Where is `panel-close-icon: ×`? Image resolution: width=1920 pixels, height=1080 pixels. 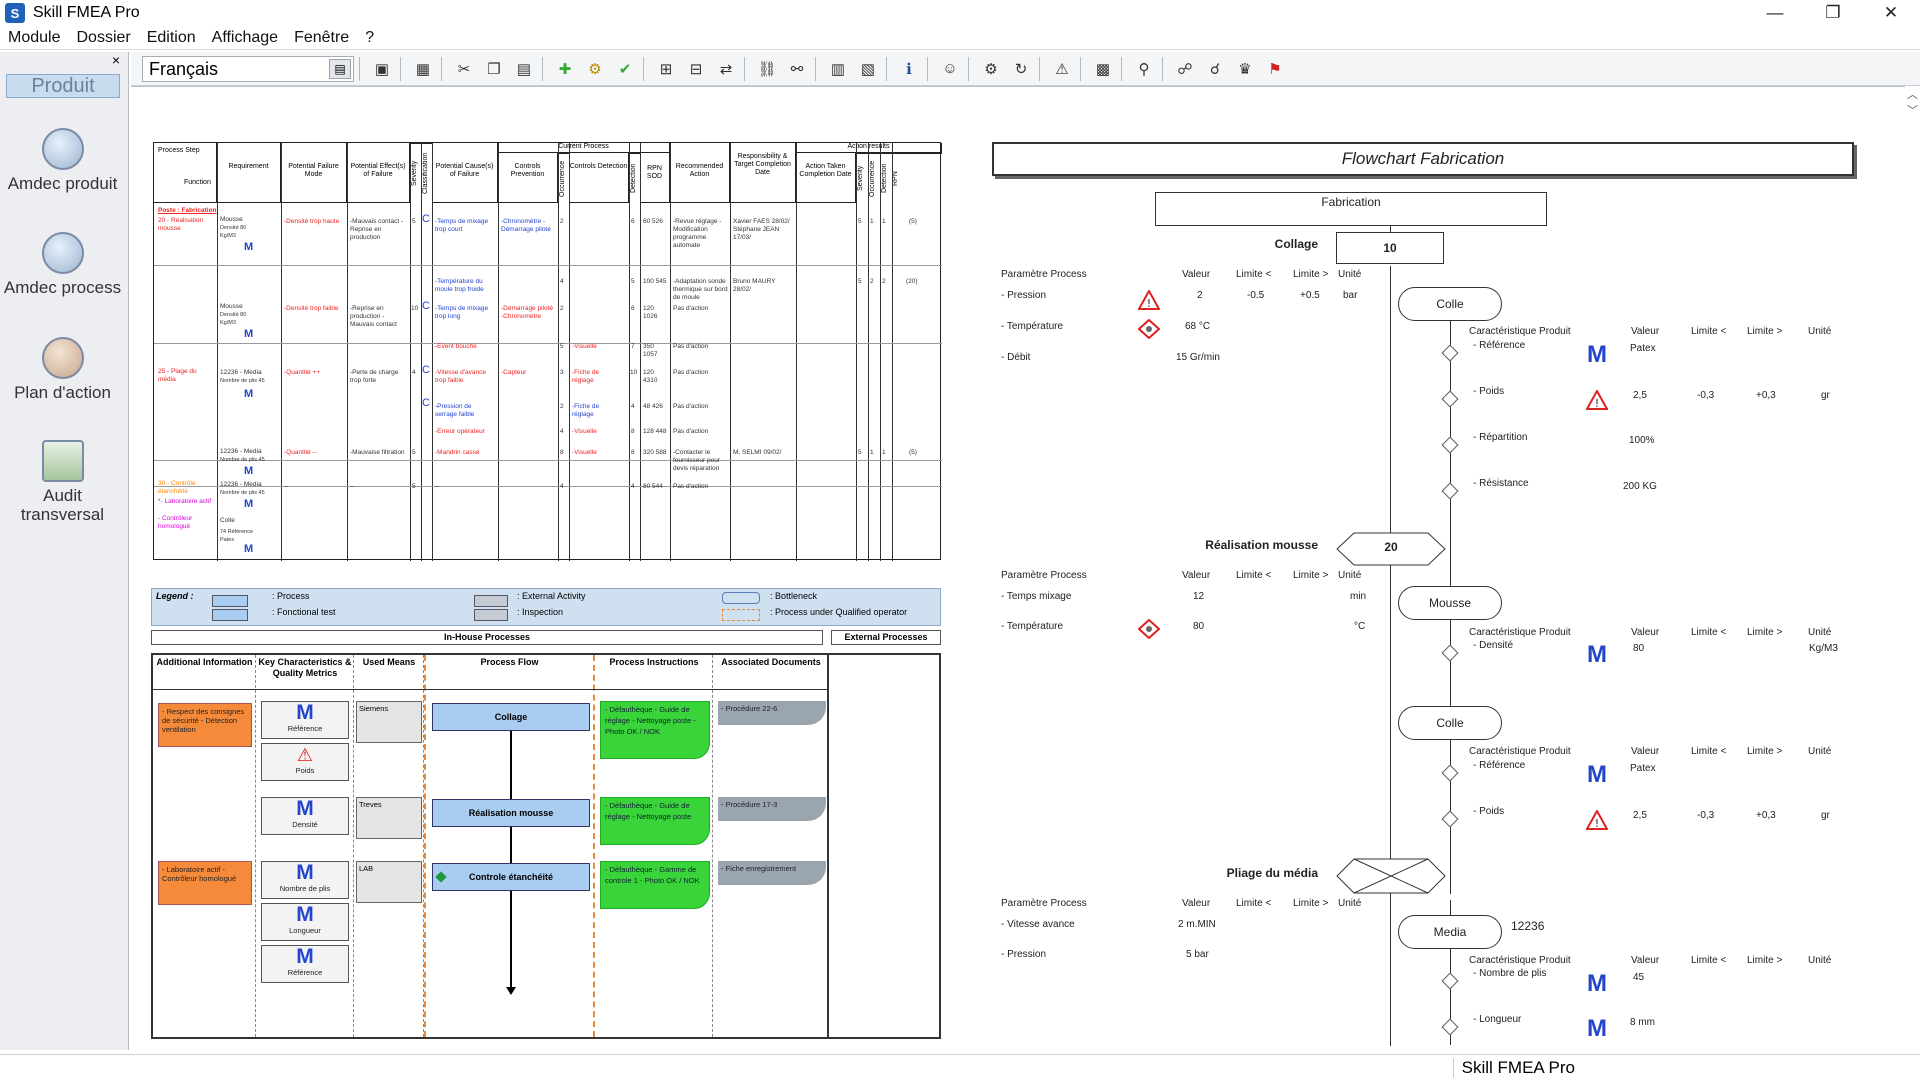 panel-close-icon: × is located at coordinates (116, 60).